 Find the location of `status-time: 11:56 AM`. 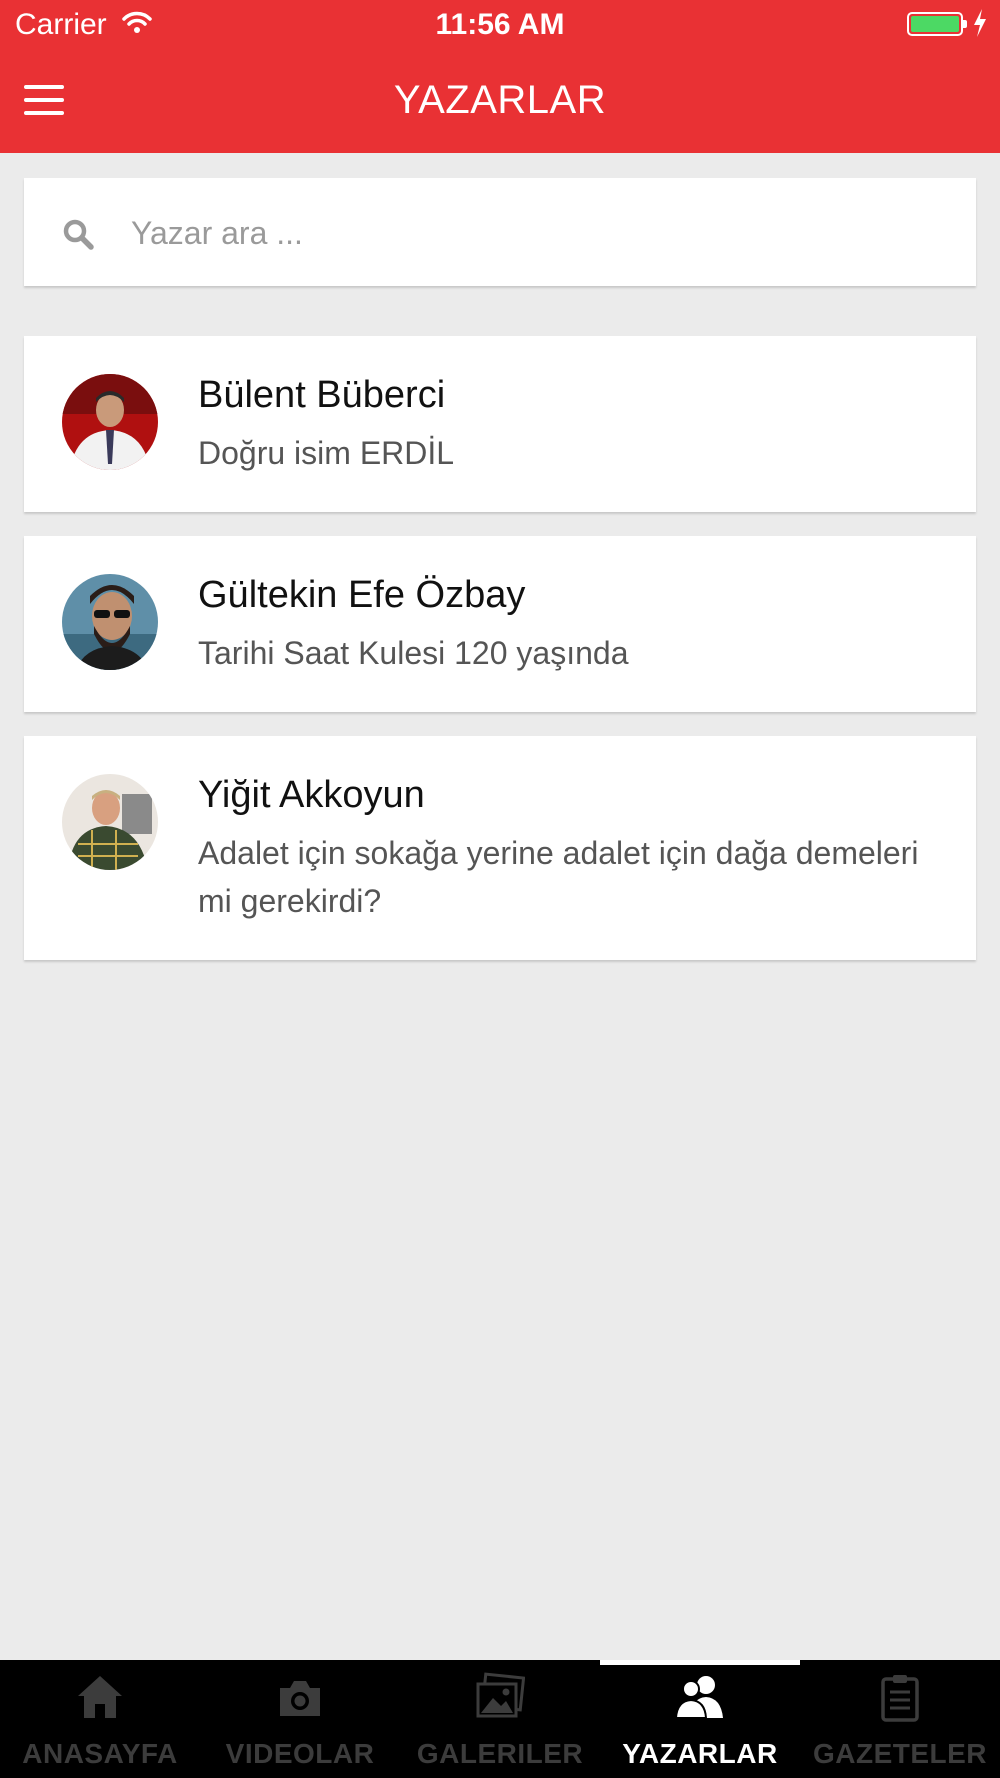

status-time: 11:56 AM is located at coordinates (500, 24).